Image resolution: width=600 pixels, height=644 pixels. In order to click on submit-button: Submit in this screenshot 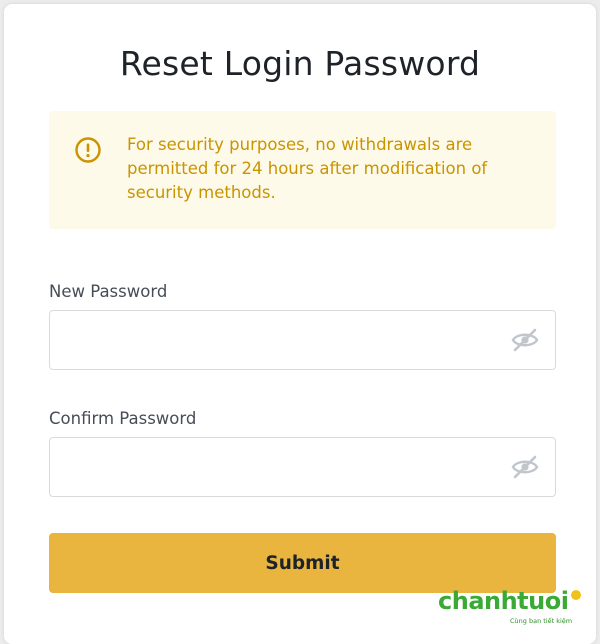, I will do `click(302, 563)`.